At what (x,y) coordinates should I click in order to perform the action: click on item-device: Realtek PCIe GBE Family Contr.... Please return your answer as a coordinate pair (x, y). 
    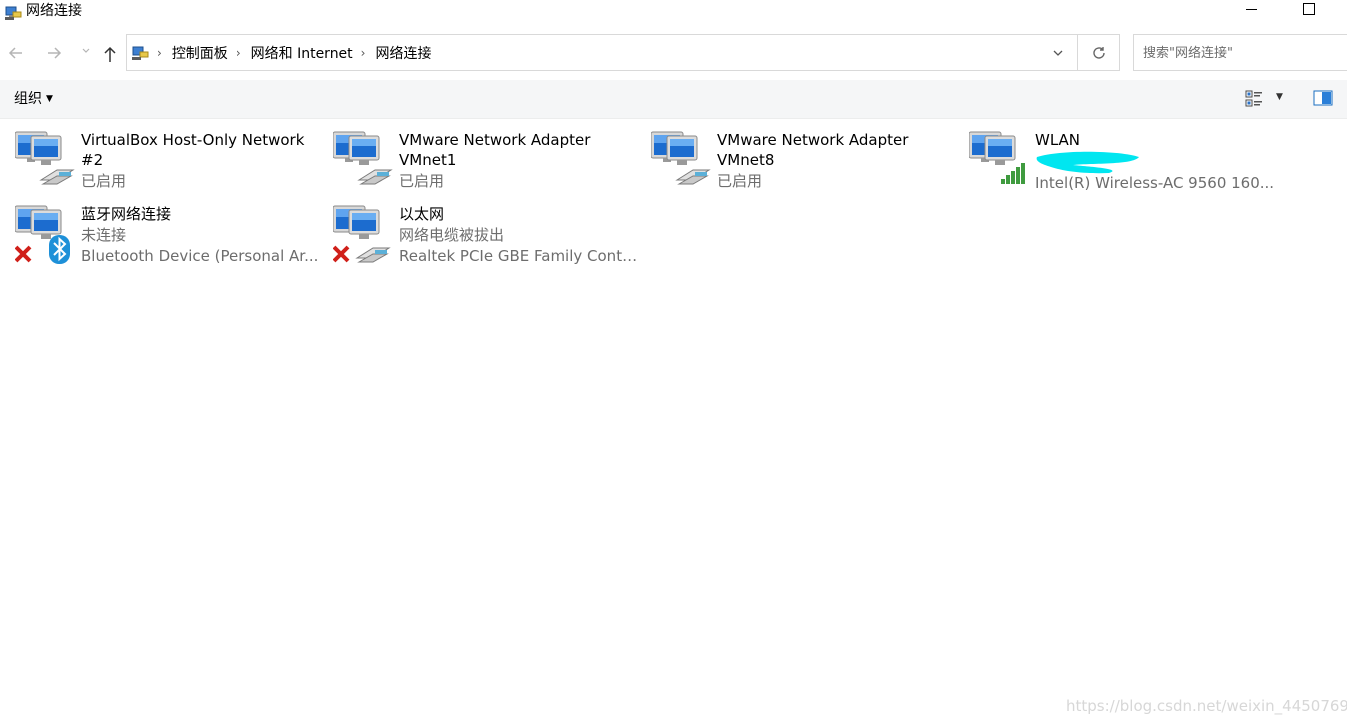
    Looking at the image, I should click on (519, 256).